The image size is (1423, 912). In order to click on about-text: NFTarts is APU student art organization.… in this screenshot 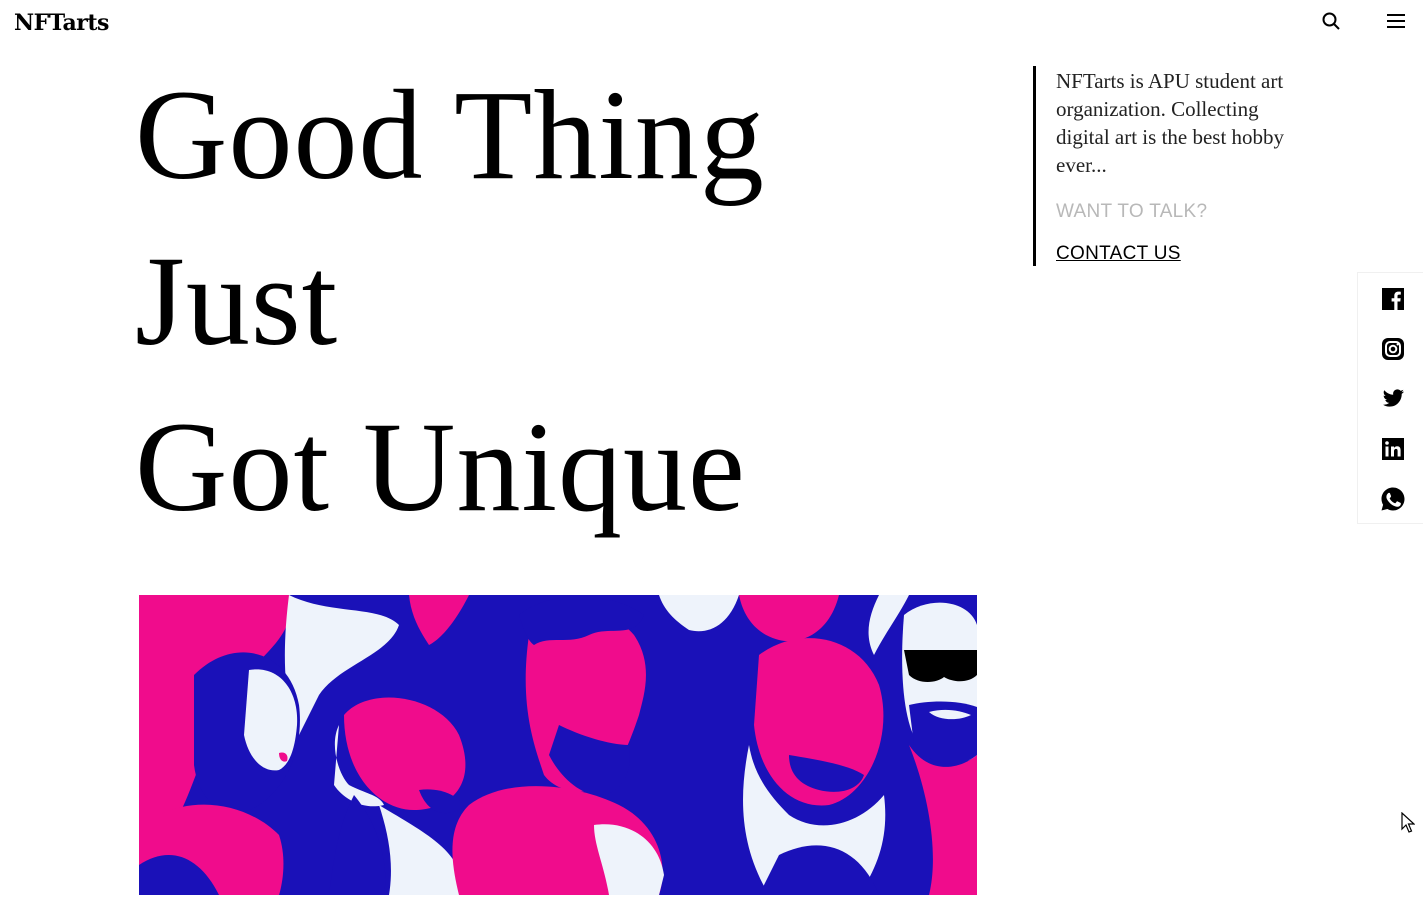, I will do `click(1170, 123)`.